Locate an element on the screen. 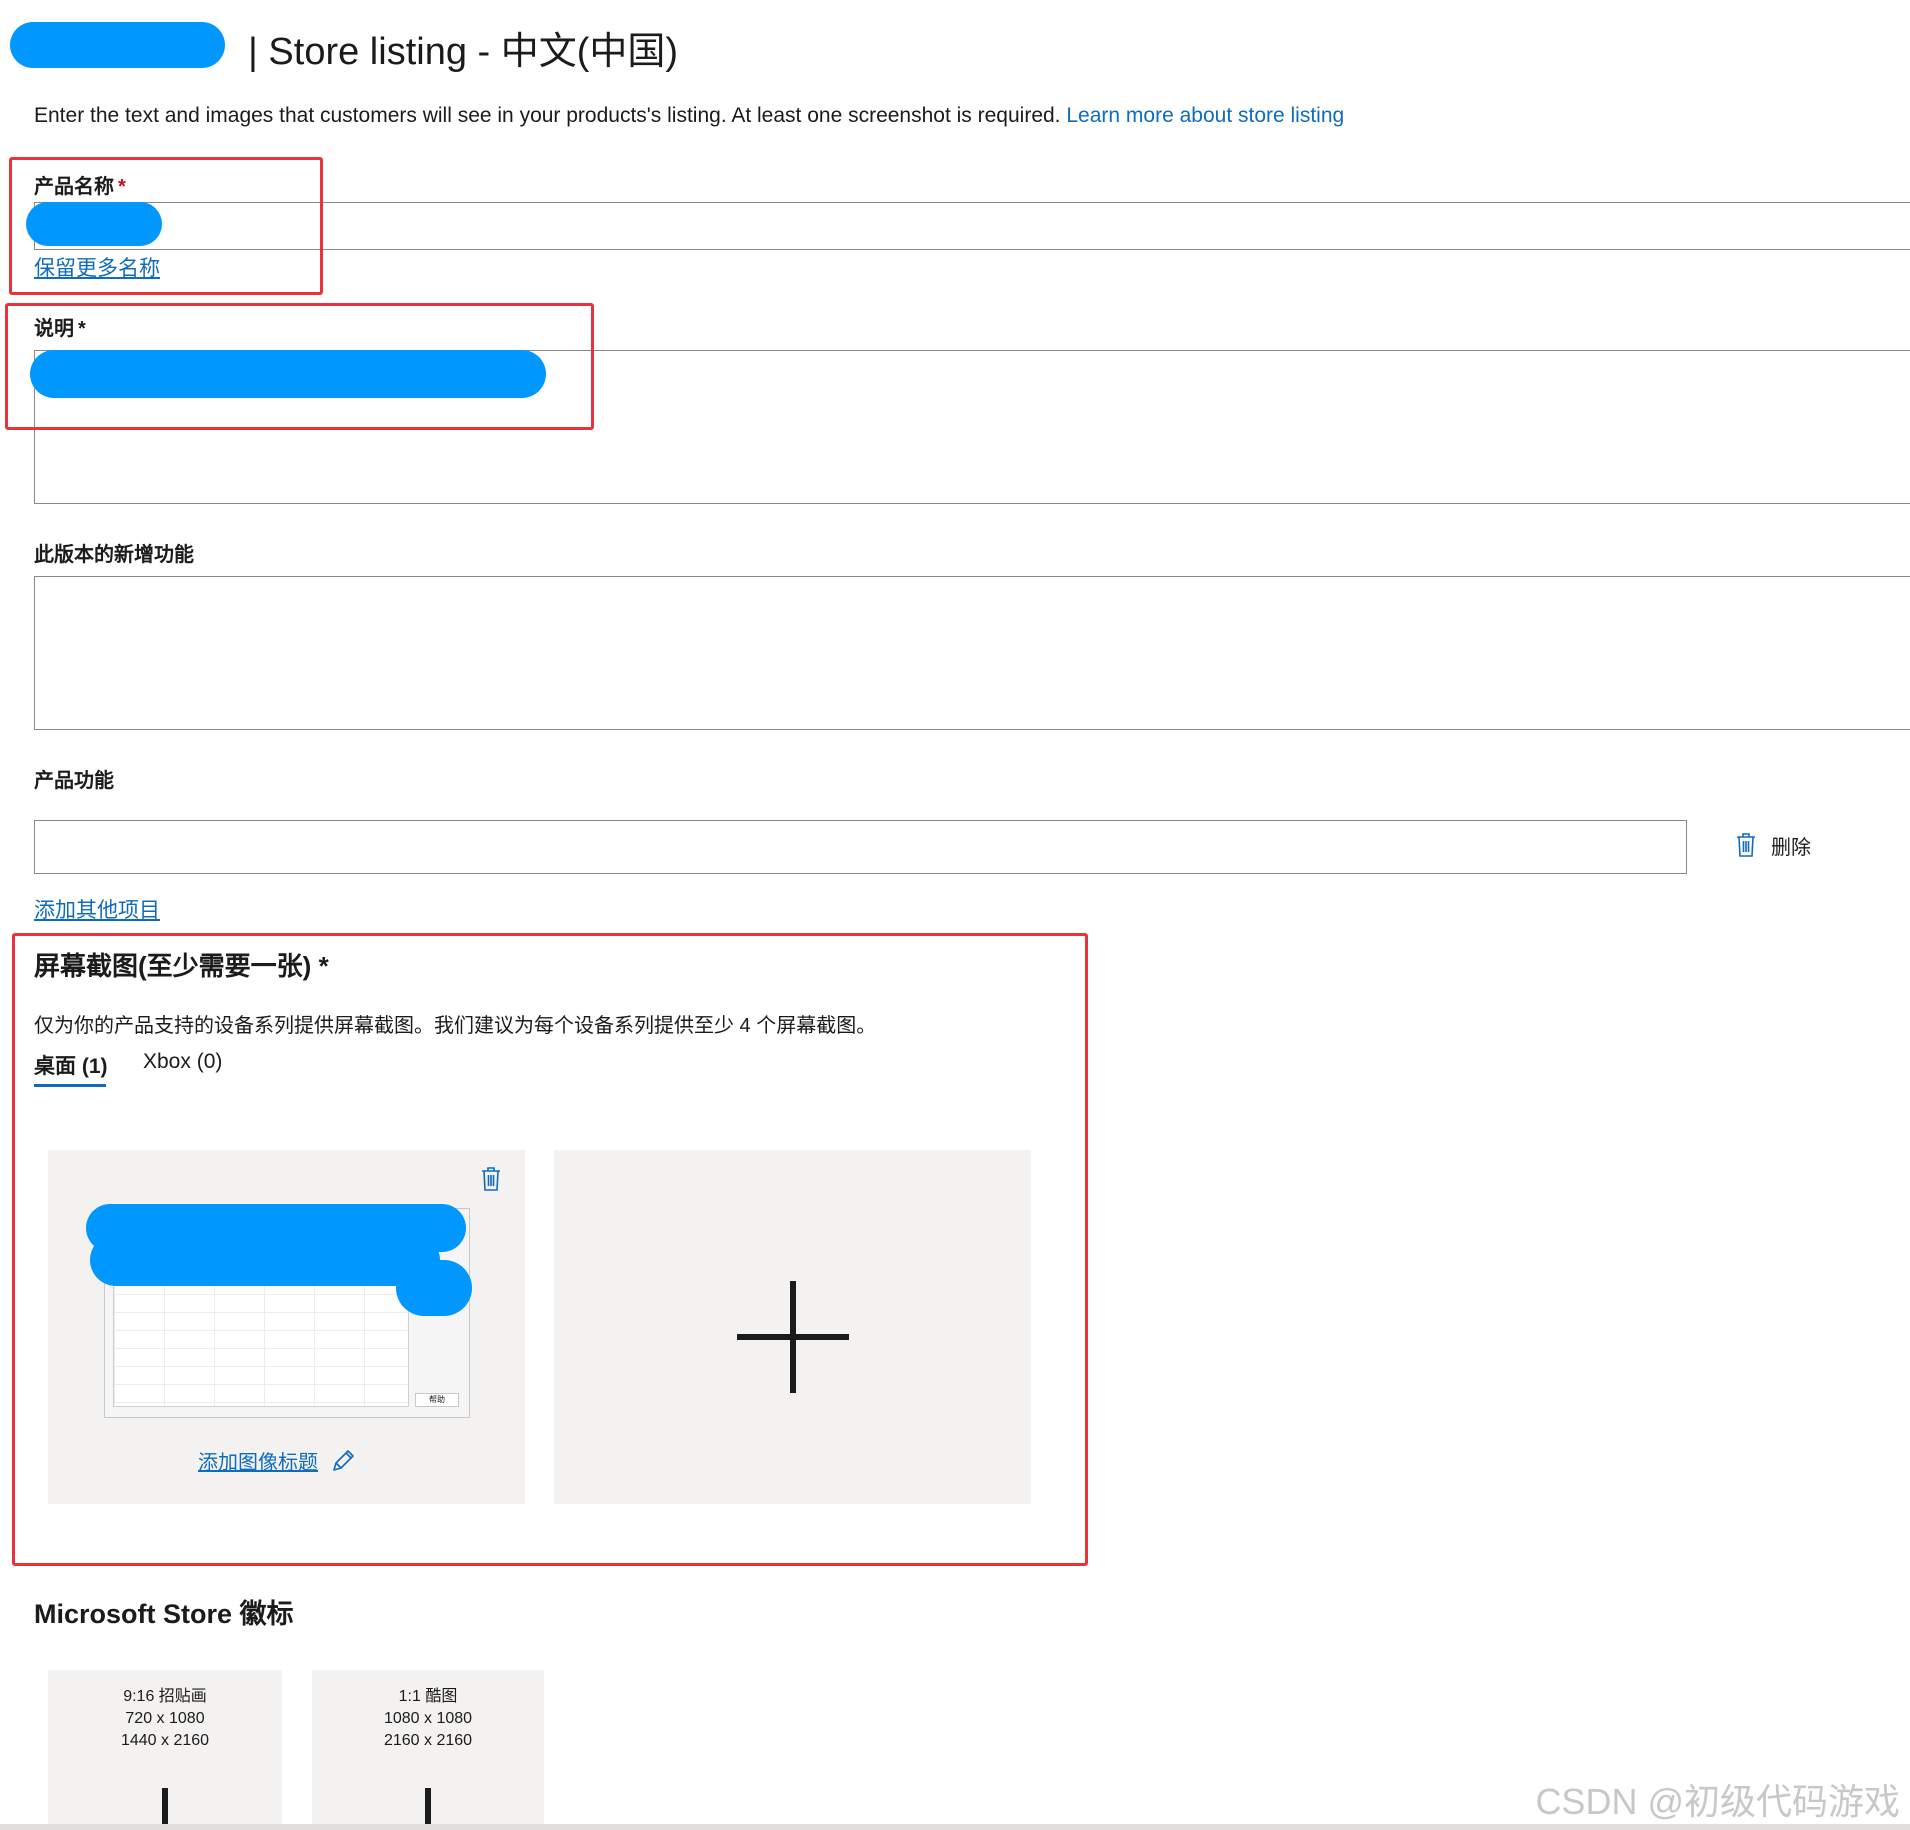  add-caption-link: 添加图像标题 is located at coordinates (277, 1460).